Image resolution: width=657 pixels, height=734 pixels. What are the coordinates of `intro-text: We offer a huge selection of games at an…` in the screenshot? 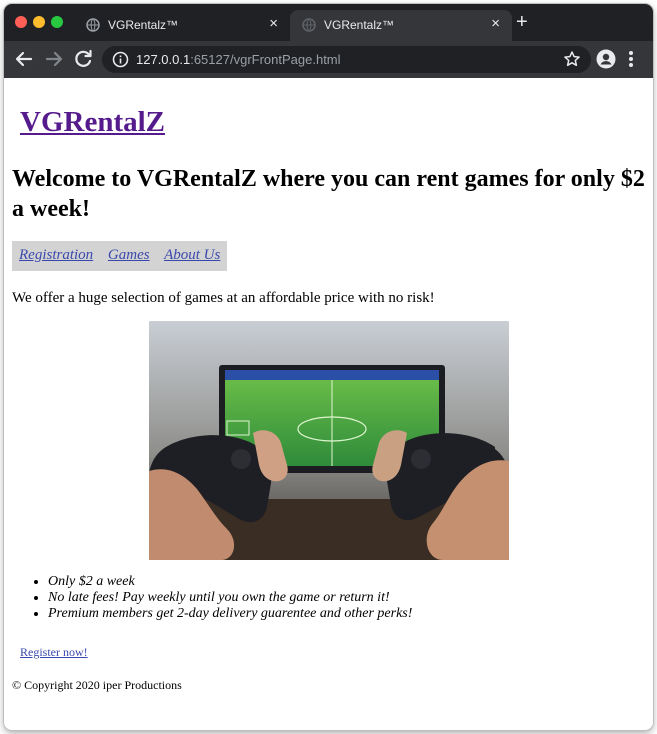 It's located at (223, 298).